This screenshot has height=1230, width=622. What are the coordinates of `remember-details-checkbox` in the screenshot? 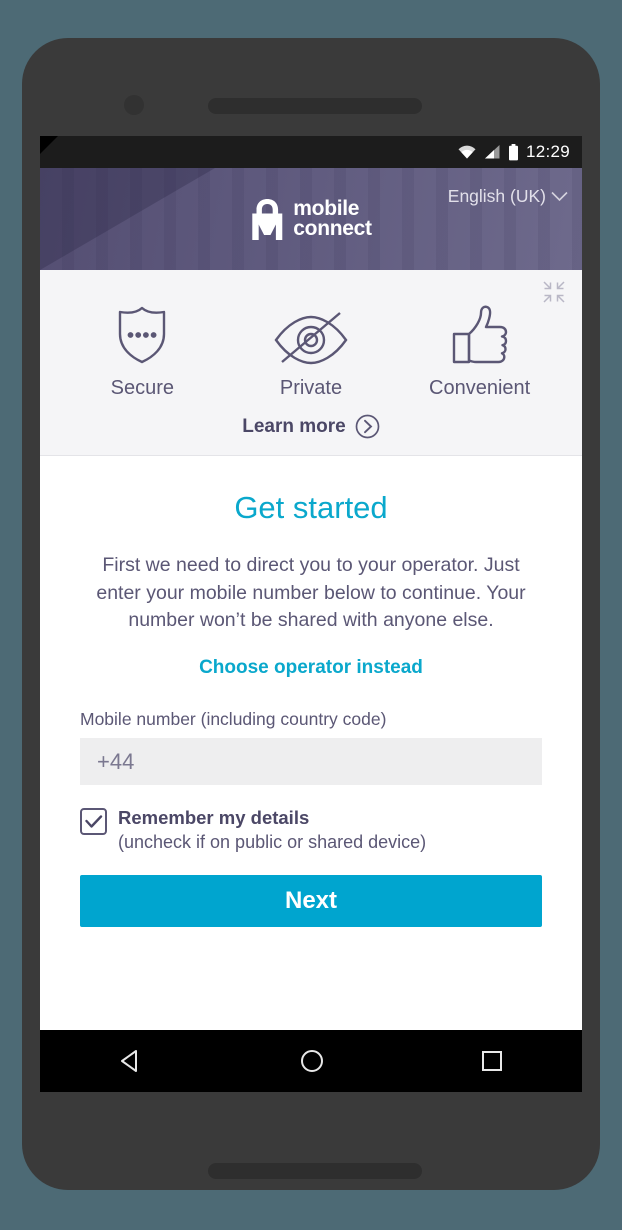 It's located at (93, 822).